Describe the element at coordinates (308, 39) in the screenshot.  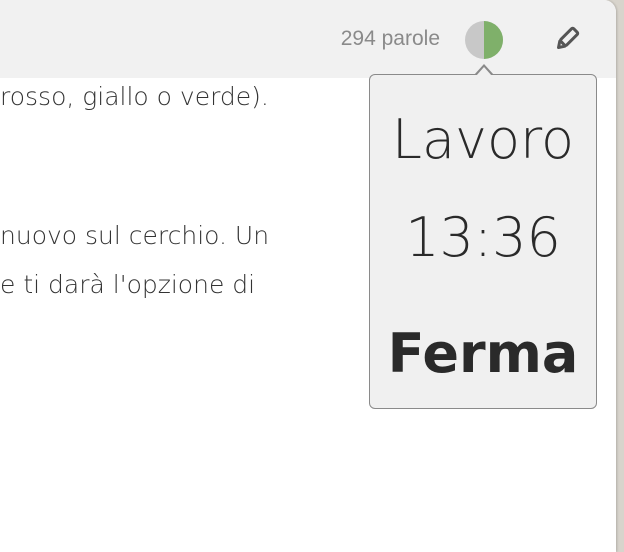
I see `toolbar: 294 parole` at that location.